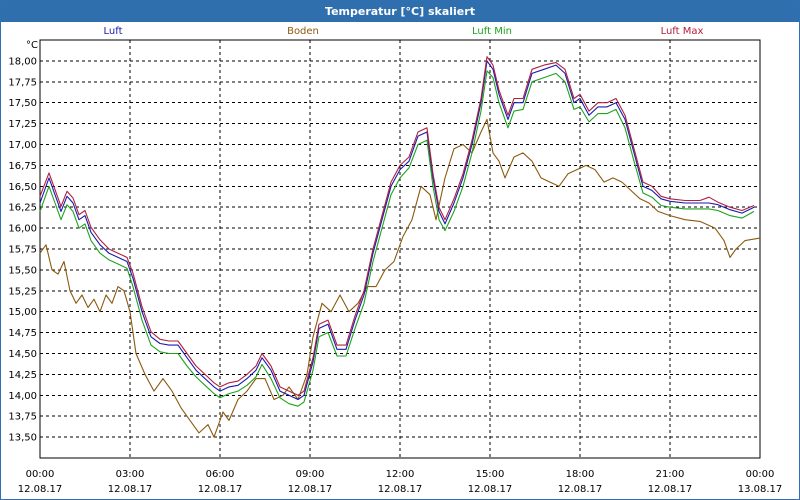 Image resolution: width=800 pixels, height=500 pixels. Describe the element at coordinates (22, 438) in the screenshot. I see `y-tick-label: 13,50` at that location.